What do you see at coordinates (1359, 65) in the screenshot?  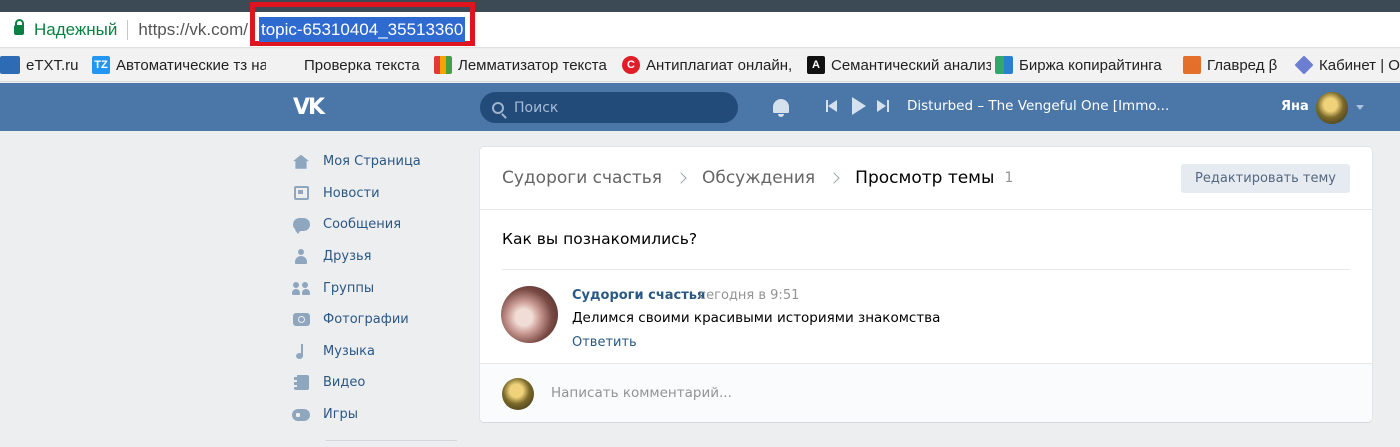 I see `bookmark-label: Кабинет | О` at bounding box center [1359, 65].